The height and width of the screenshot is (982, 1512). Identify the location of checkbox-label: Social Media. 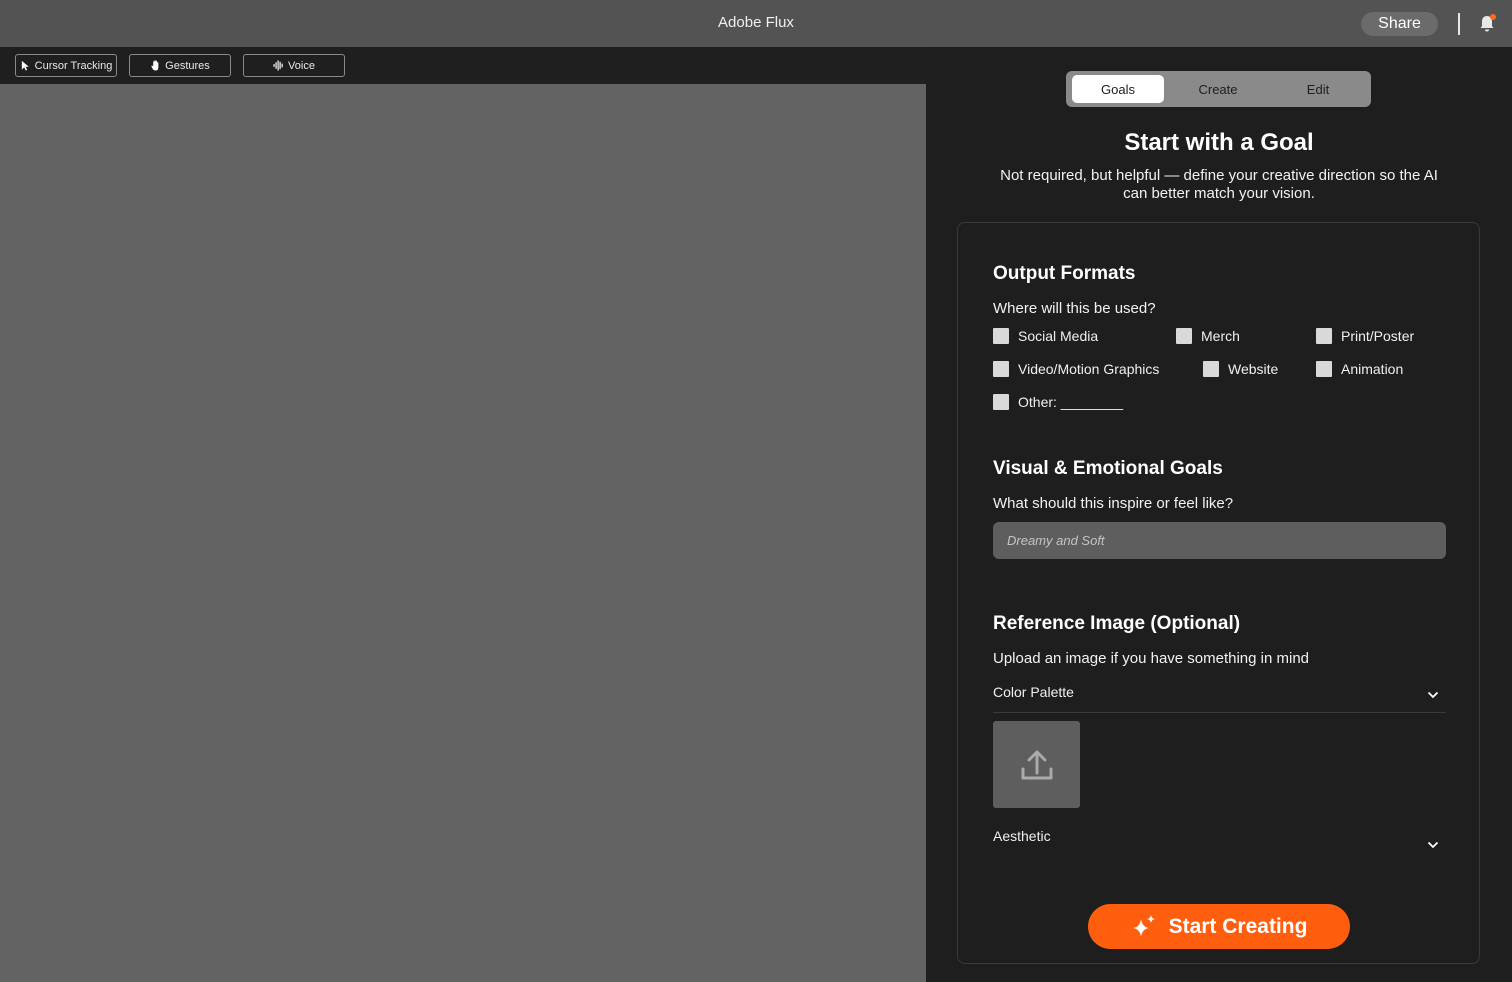
(1058, 336).